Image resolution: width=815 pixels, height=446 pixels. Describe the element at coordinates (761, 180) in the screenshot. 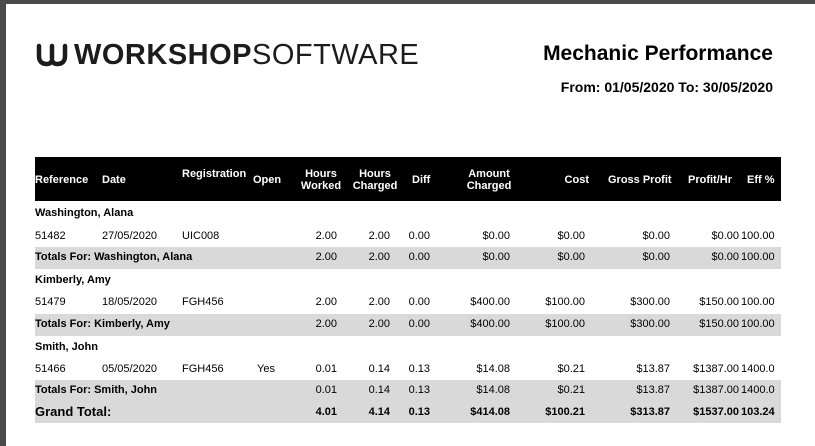

I see `col-eff: Eff %` at that location.